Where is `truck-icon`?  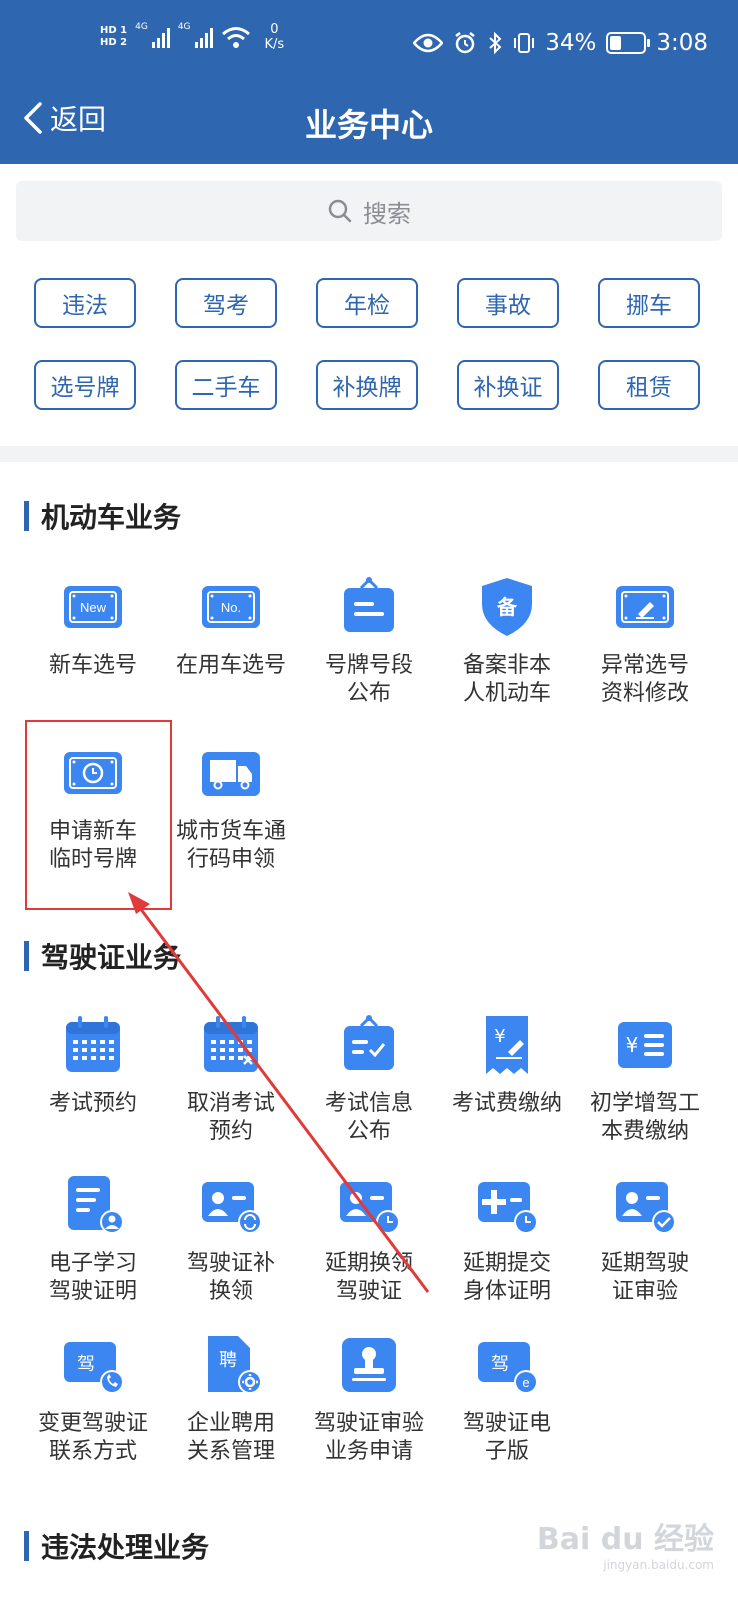 truck-icon is located at coordinates (231, 773).